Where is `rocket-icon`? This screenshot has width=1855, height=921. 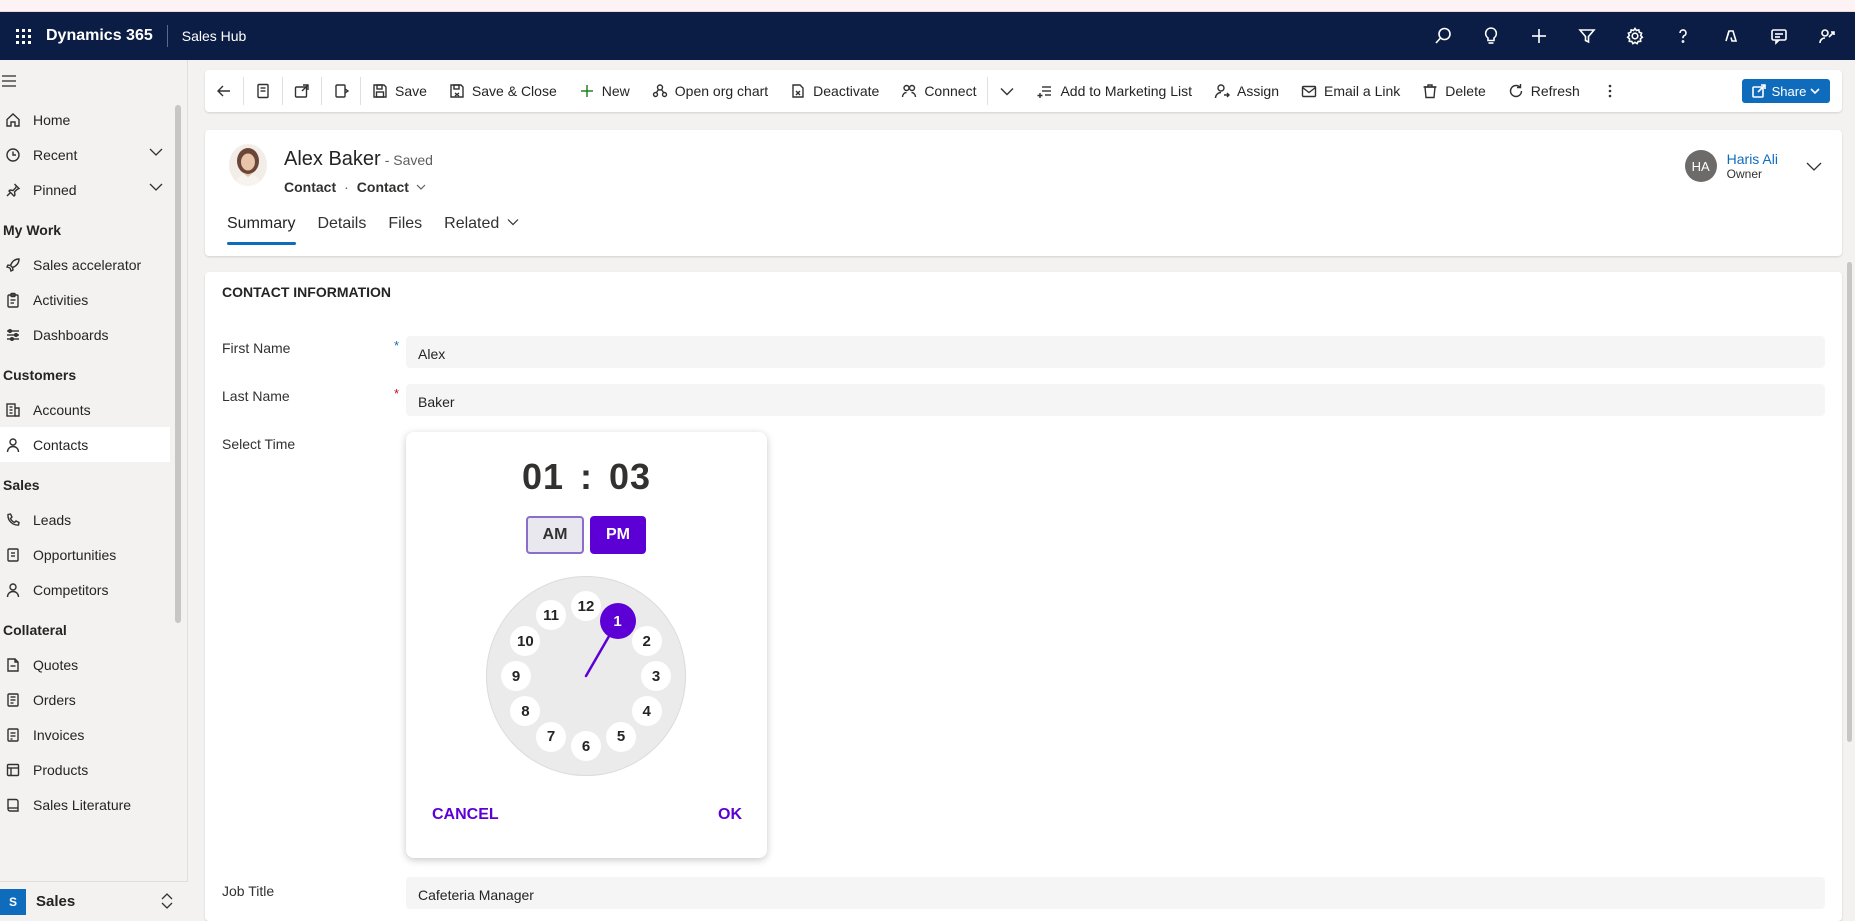
rocket-icon is located at coordinates (13, 265).